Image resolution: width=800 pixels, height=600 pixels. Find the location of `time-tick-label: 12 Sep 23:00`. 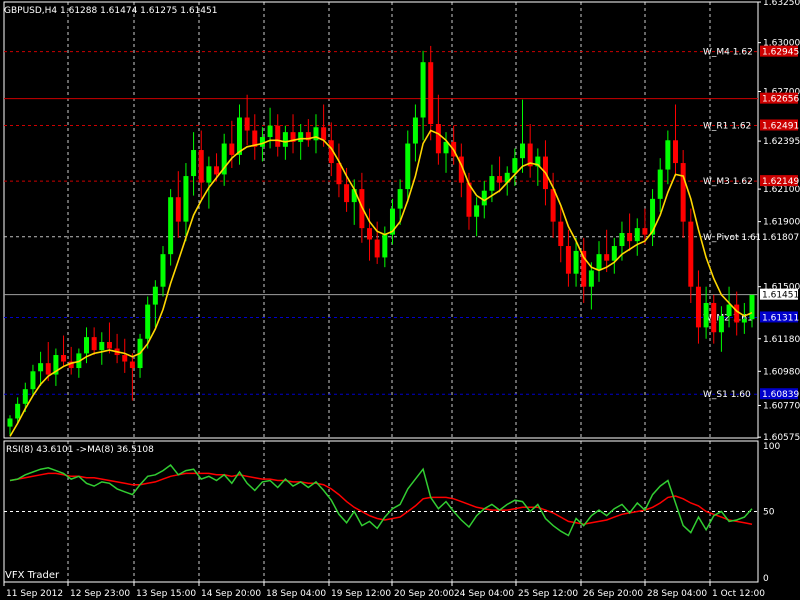

time-tick-label: 12 Sep 23:00 is located at coordinates (100, 594).